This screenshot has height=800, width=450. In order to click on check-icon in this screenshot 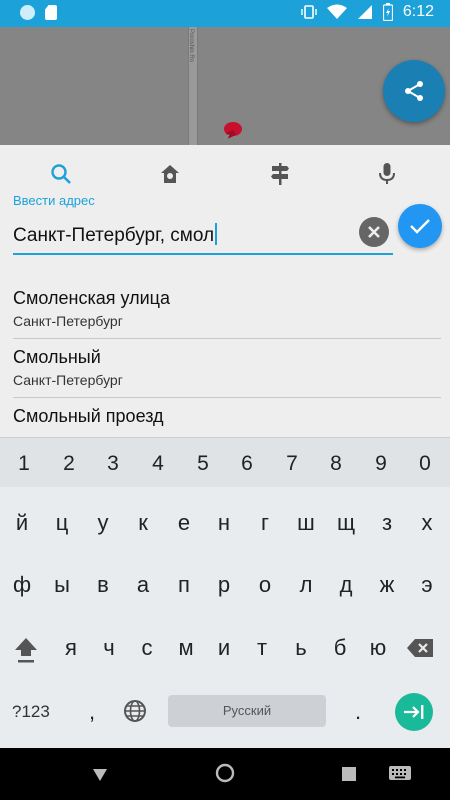, I will do `click(420, 226)`.